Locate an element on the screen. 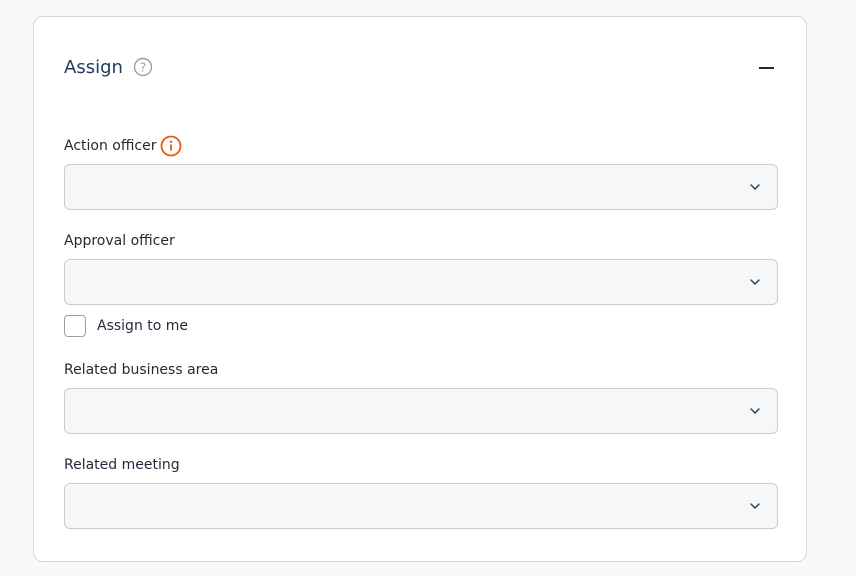  approval-officer-label-text: Approval officer is located at coordinates (119, 241).